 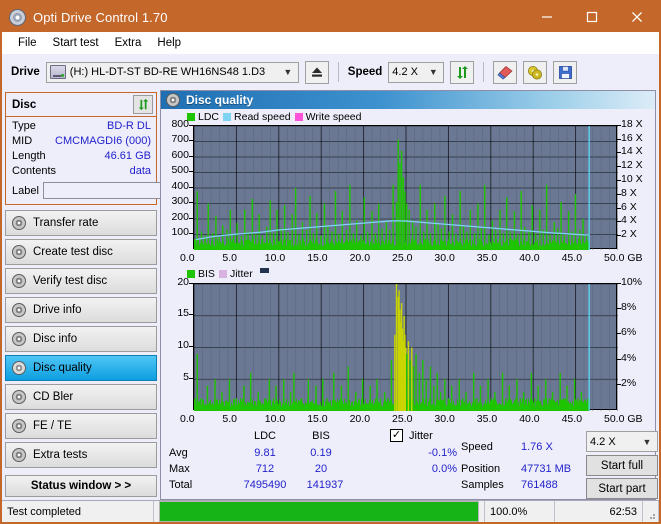 What do you see at coordinates (81, 486) in the screenshot?
I see `status-window-button: Status window > >` at bounding box center [81, 486].